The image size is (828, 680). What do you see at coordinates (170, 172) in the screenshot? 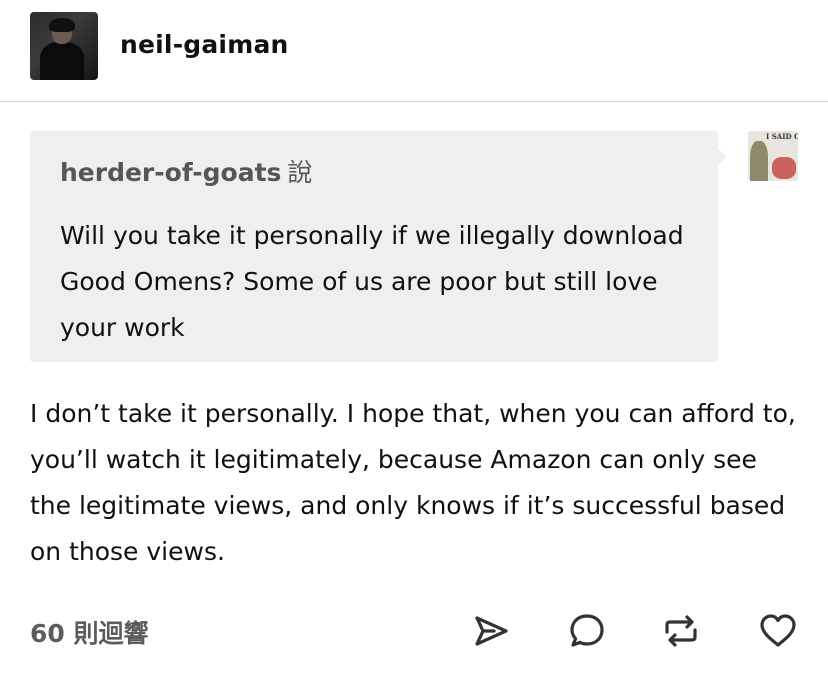
I see `asker-username: herder-of-goats` at bounding box center [170, 172].